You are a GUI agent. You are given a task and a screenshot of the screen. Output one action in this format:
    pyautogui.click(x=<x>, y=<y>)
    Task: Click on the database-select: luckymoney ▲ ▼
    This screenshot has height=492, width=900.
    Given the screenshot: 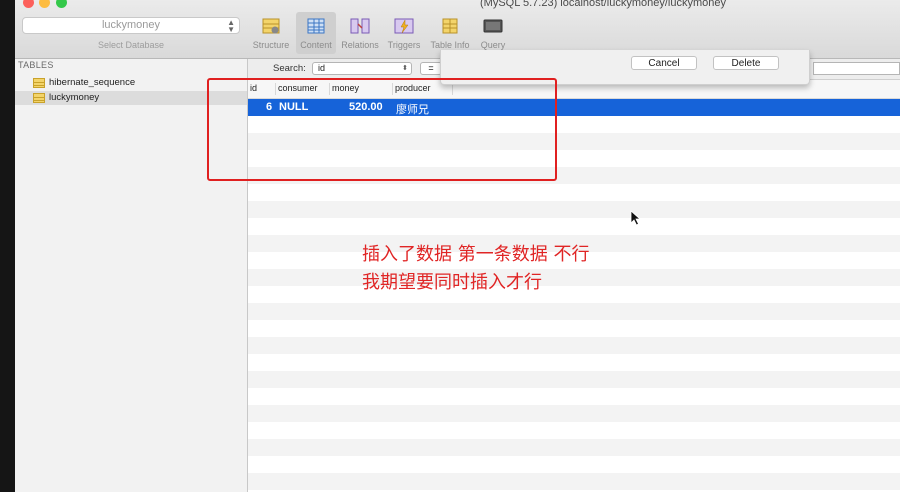 What is the action you would take?
    pyautogui.click(x=131, y=25)
    